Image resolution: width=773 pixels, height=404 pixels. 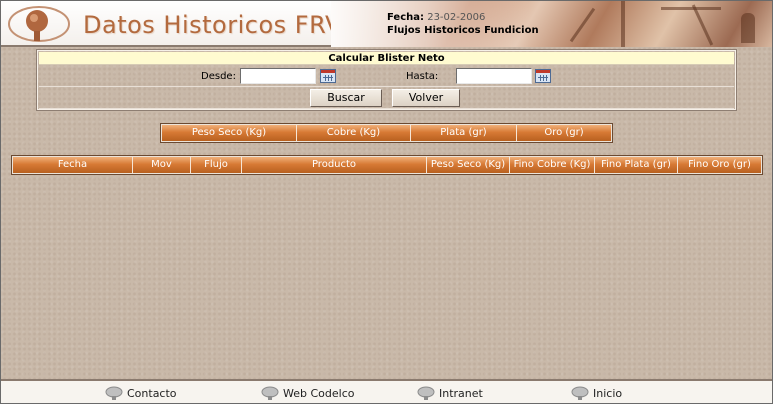 What do you see at coordinates (461, 393) in the screenshot?
I see `footer-link-label: Intranet` at bounding box center [461, 393].